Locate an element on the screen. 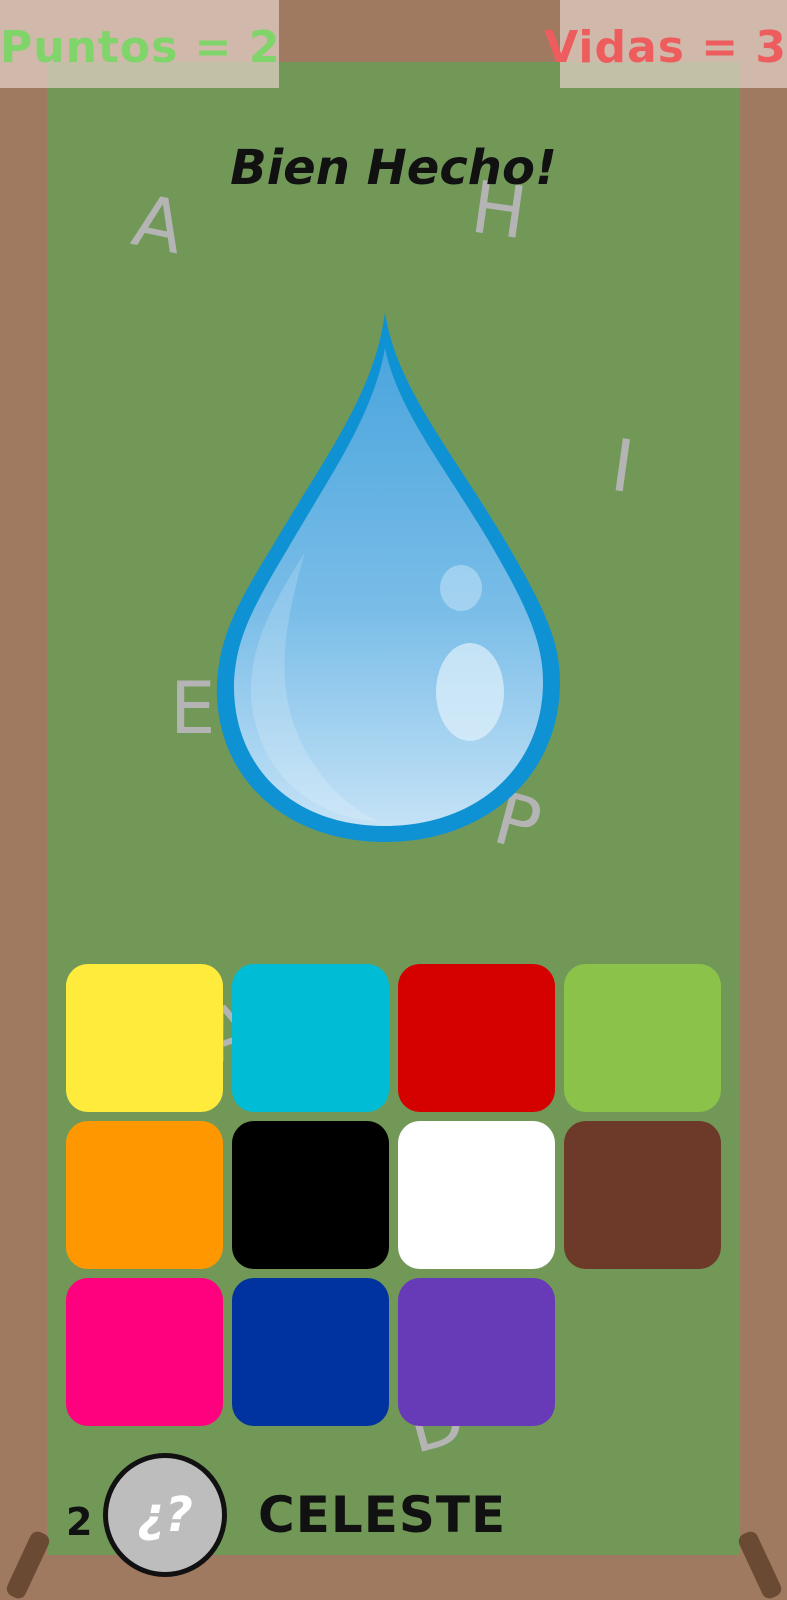  target-color-name: CELESTE is located at coordinates (382, 1515).